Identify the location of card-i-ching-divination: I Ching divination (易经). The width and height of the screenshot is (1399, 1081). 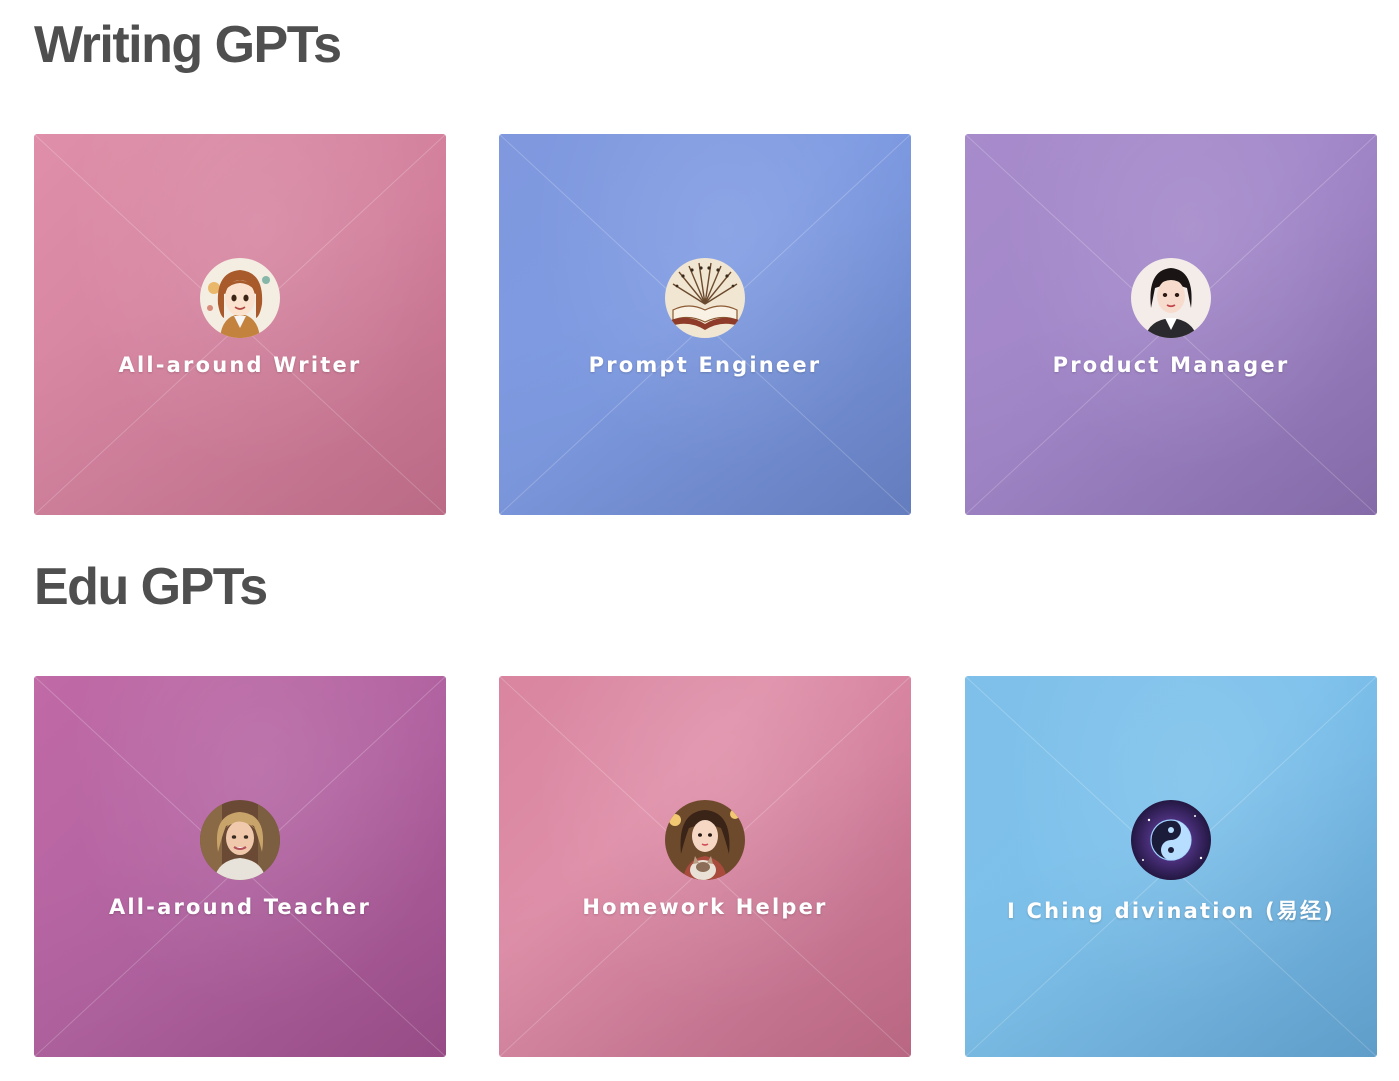
(1171, 866).